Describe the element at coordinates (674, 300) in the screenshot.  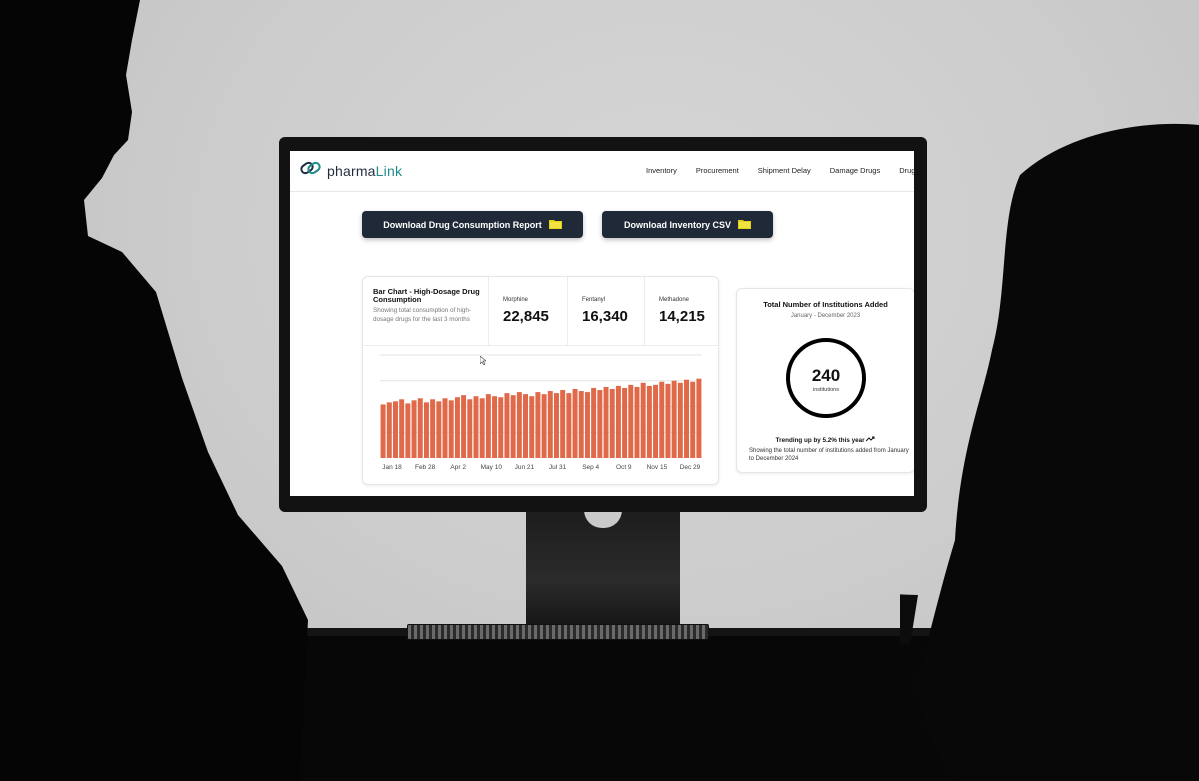
I see `stat-label: Methadone` at that location.